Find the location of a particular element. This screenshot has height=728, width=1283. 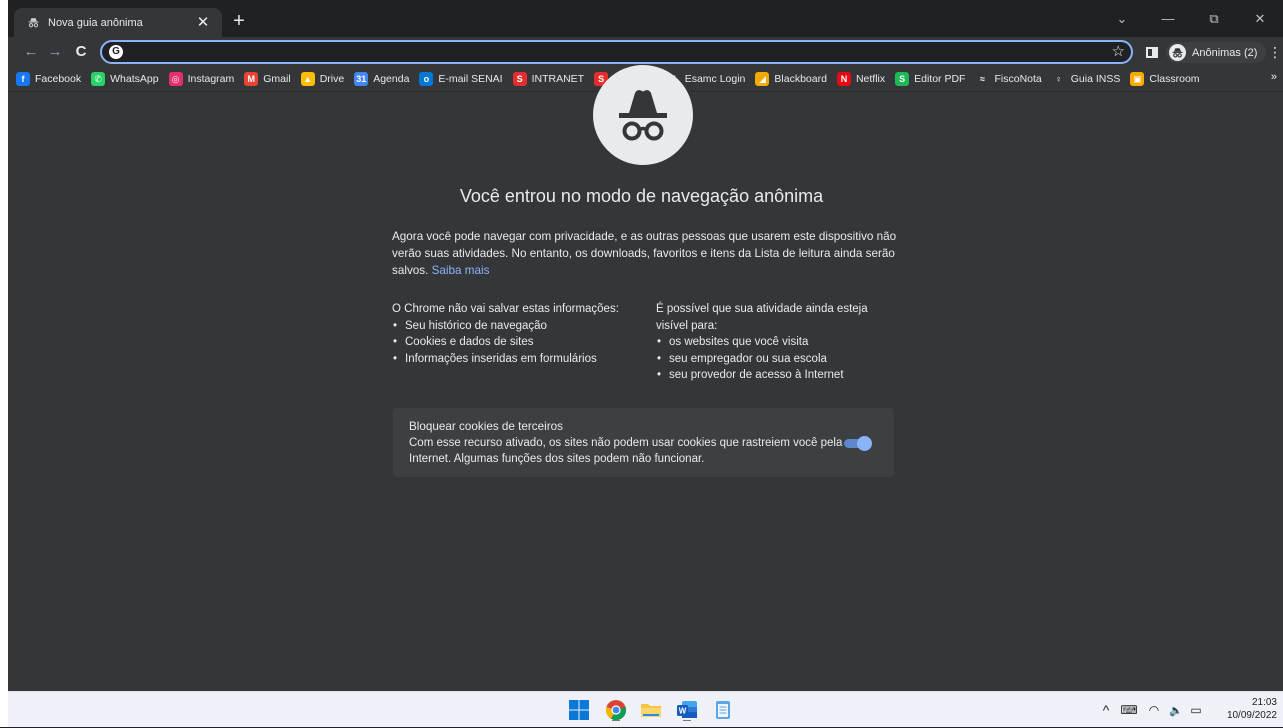

fisconota-icon: ≈ is located at coordinates (982, 79).